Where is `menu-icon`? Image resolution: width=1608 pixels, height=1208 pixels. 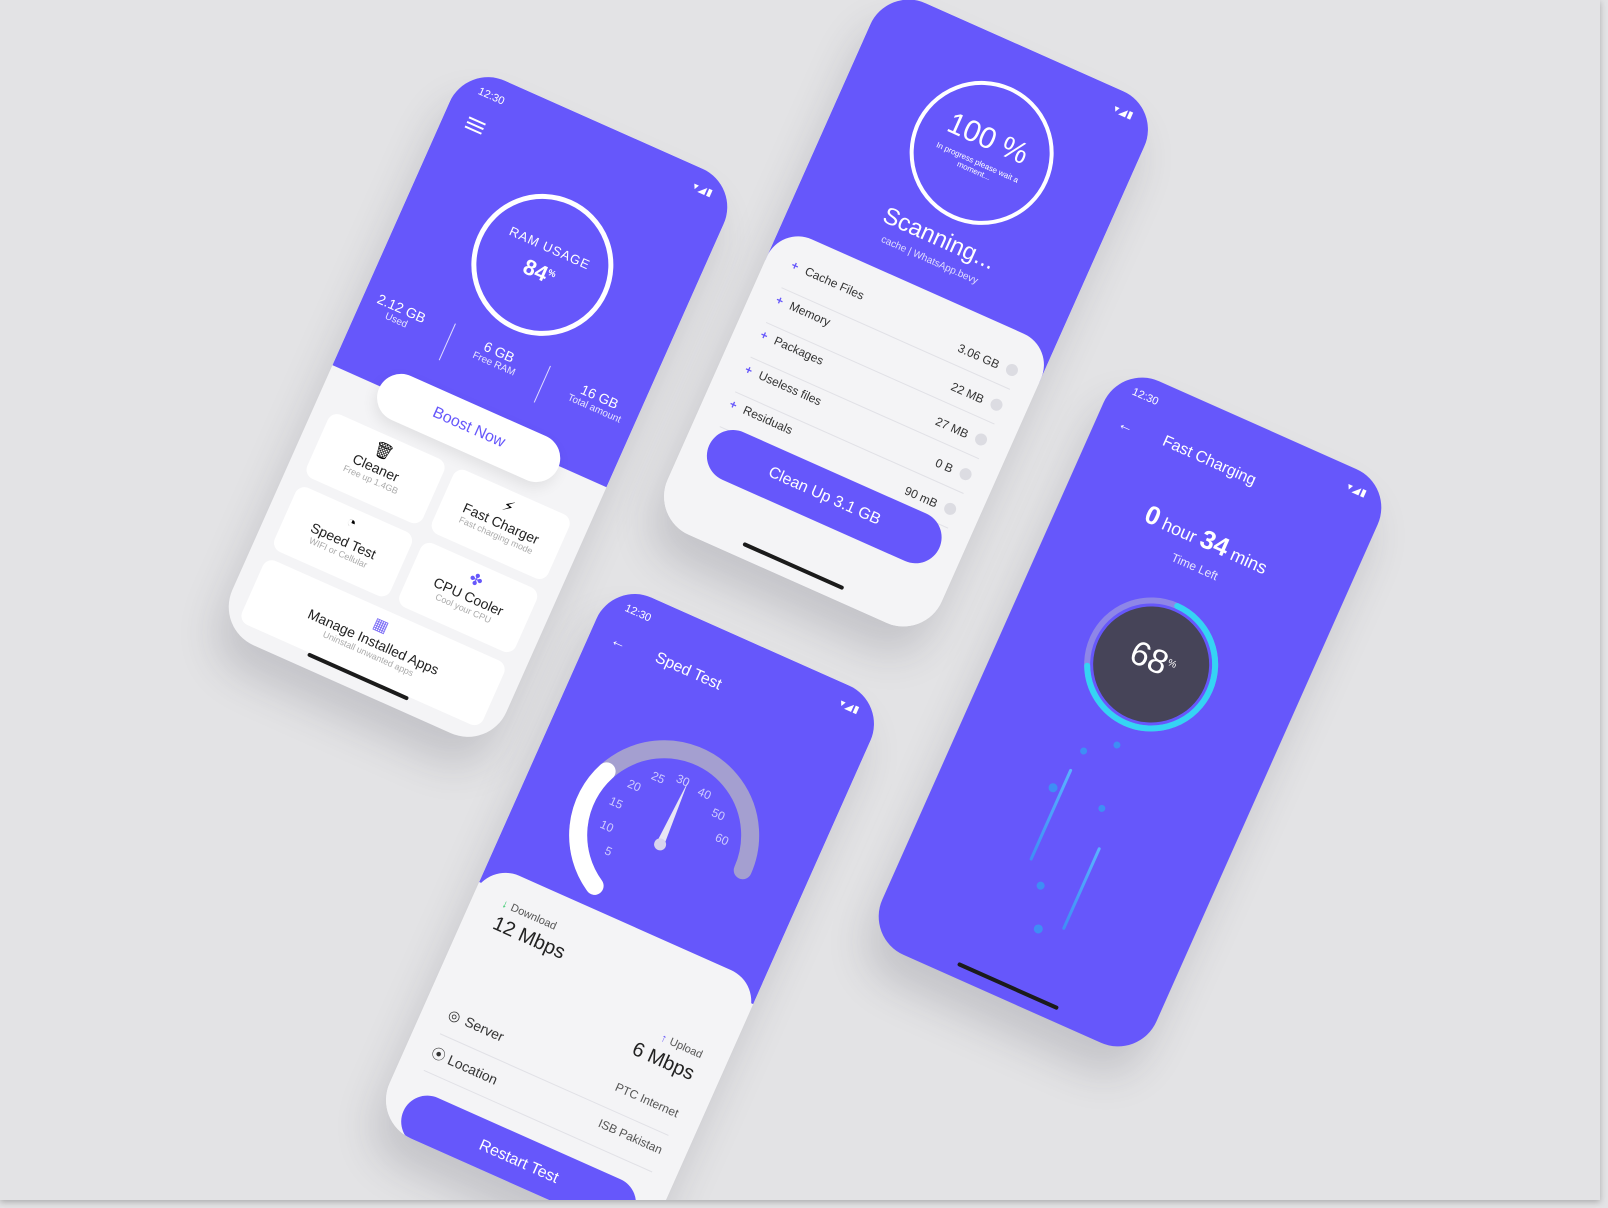 menu-icon is located at coordinates (475, 126).